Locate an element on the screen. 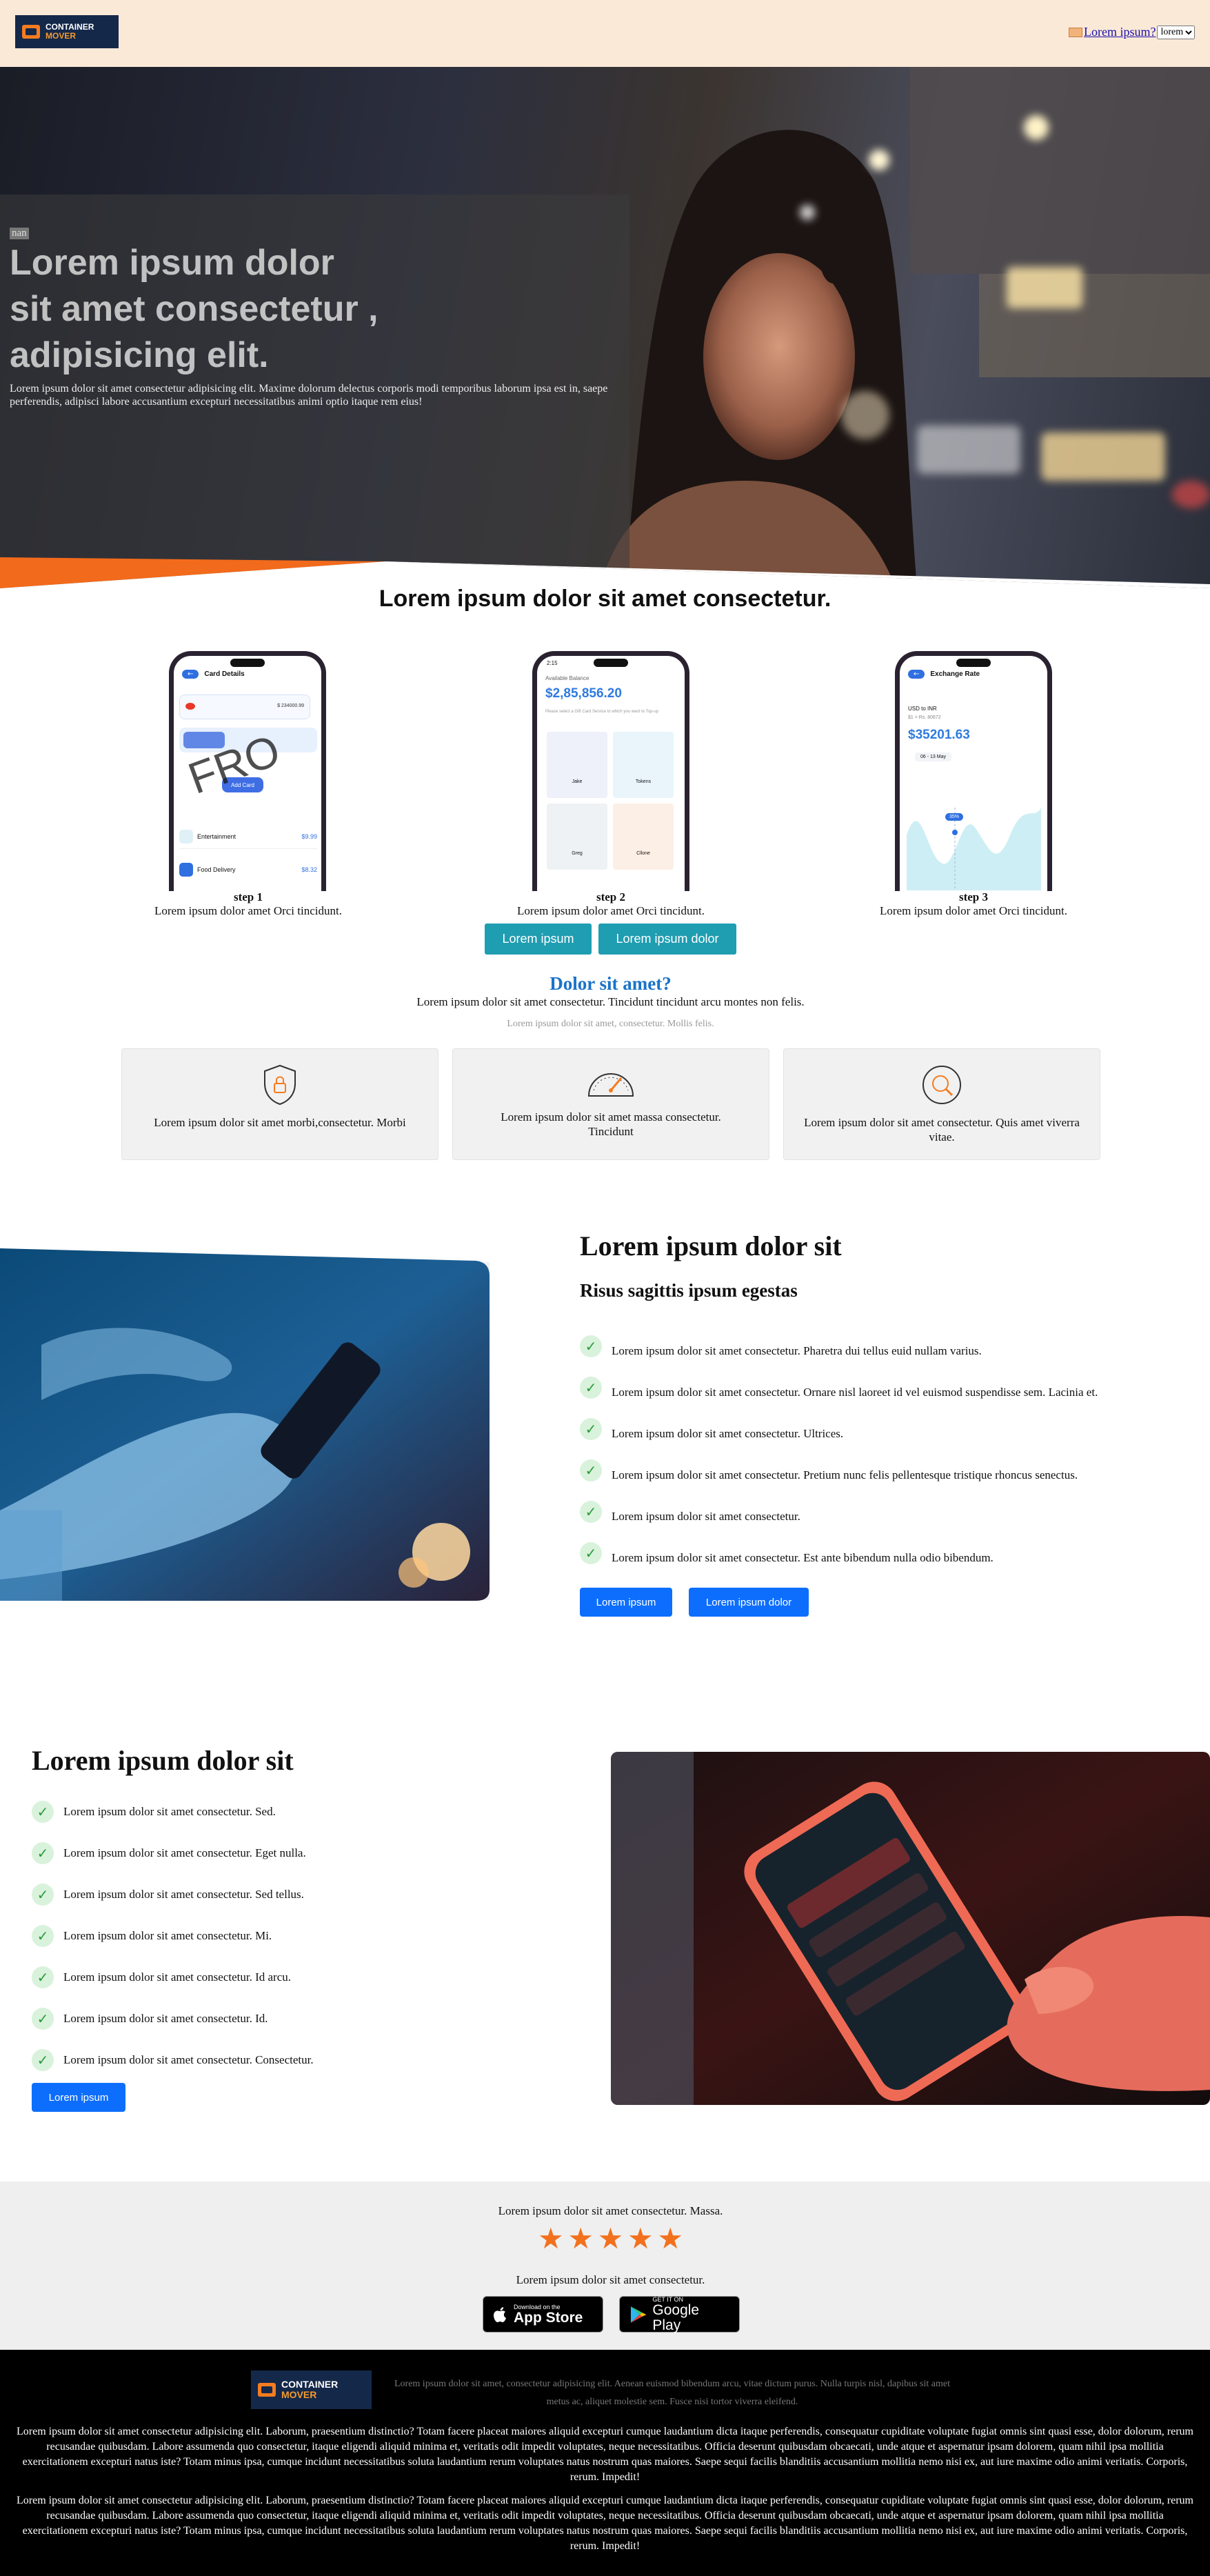  step1-text: Lorem ipsum dolor amet Orci tincidunt. is located at coordinates (248, 910).